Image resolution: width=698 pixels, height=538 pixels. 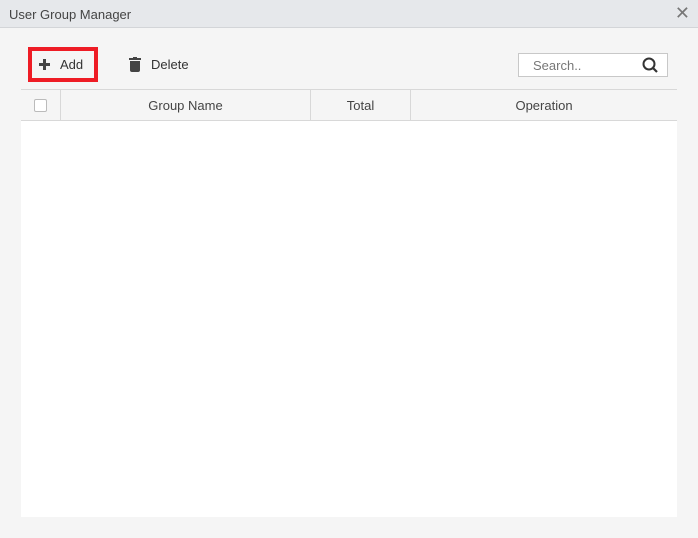 I want to click on plus-icon, so click(x=44, y=64).